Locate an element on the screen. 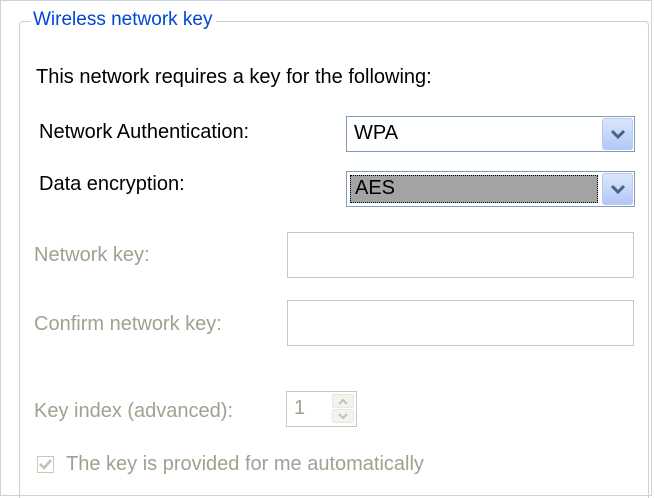 This screenshot has height=498, width=655. network-authentication-dropdown-button is located at coordinates (617, 134).